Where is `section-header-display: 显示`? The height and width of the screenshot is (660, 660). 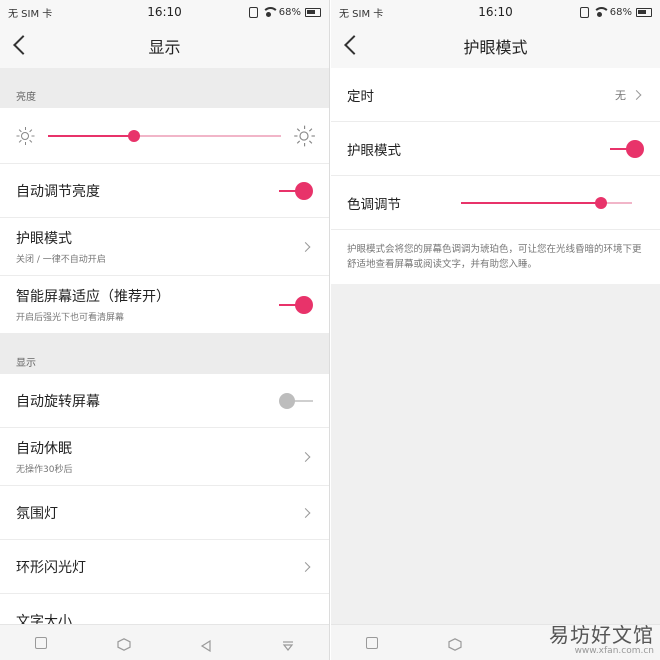
section-header-display: 显示 is located at coordinates (164, 354).